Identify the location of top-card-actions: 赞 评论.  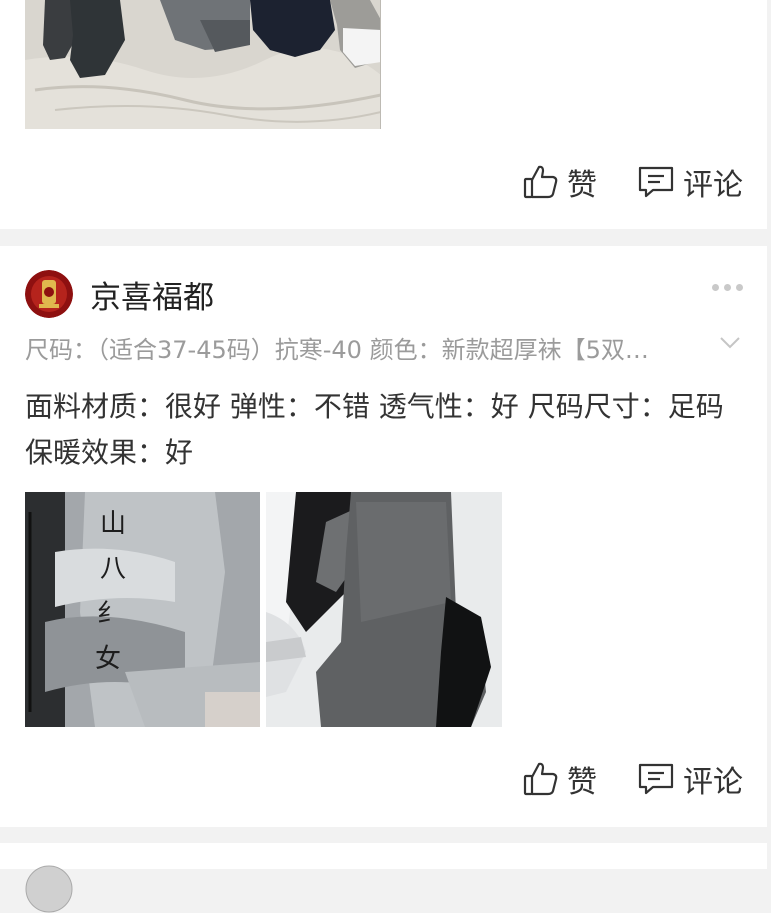
(633, 182).